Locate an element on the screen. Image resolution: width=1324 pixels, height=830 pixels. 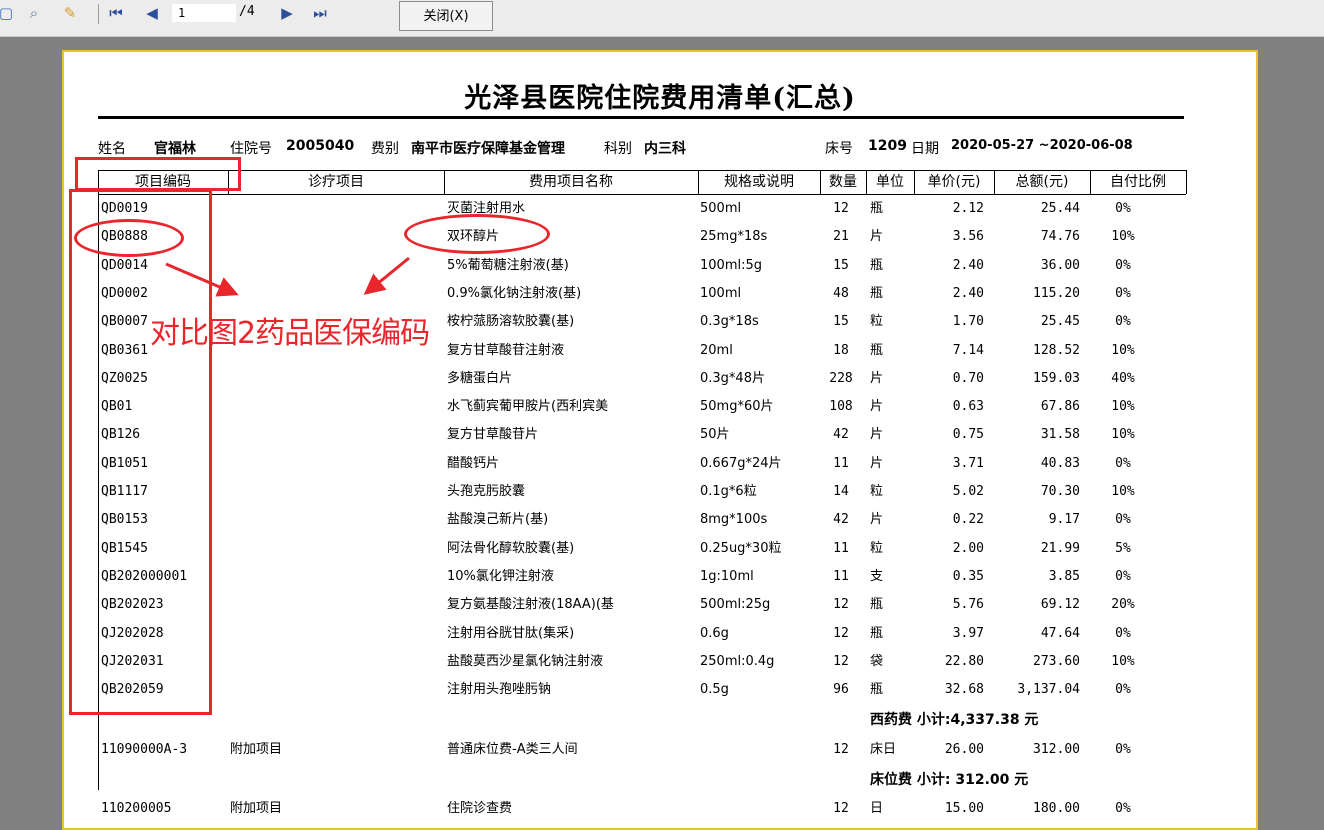
item-total: 159.03 is located at coordinates (1056, 378).